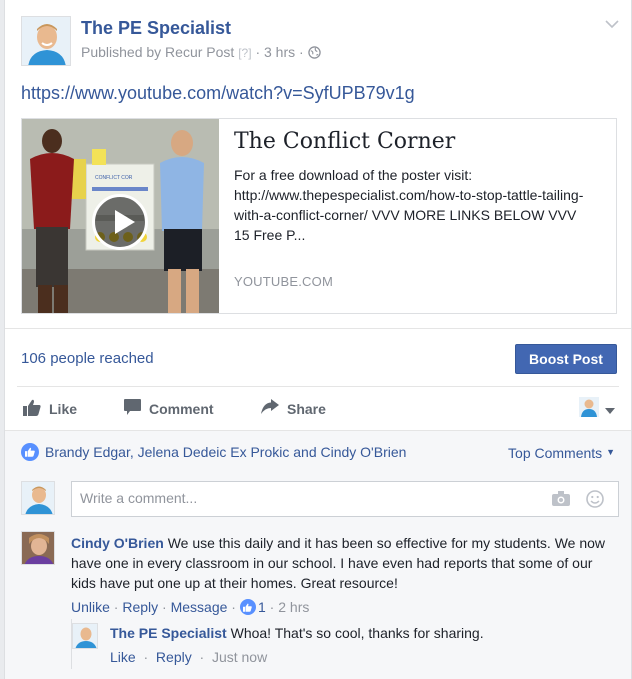  I want to click on top-comments-dropdown: Top Comments ▼, so click(561, 453).